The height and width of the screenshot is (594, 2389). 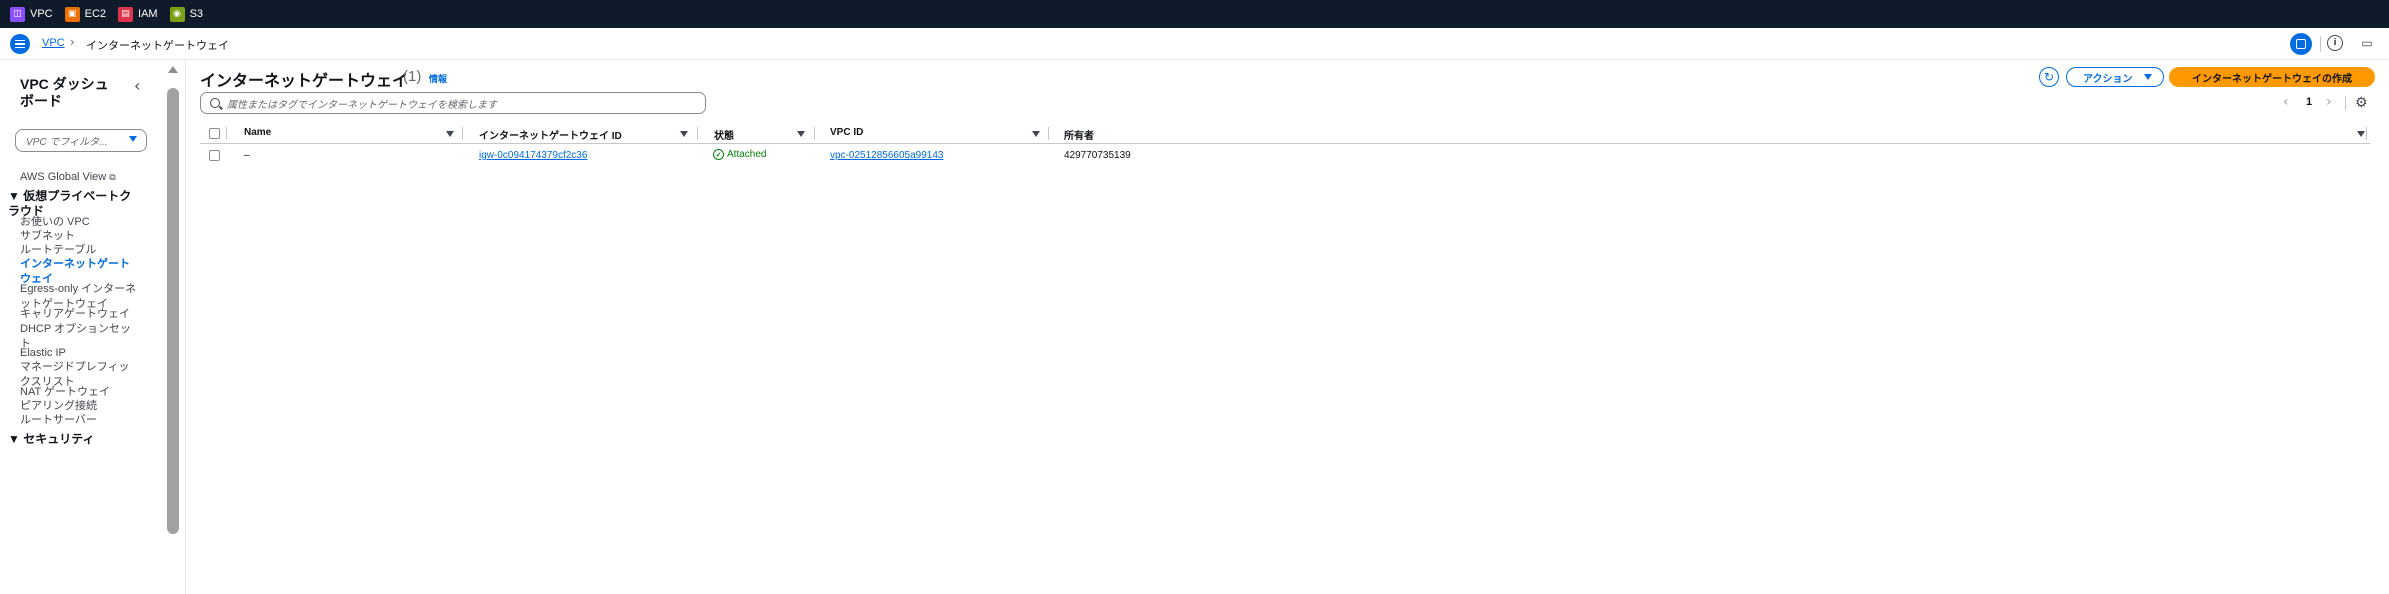 What do you see at coordinates (20, 44) in the screenshot?
I see `menu-icon` at bounding box center [20, 44].